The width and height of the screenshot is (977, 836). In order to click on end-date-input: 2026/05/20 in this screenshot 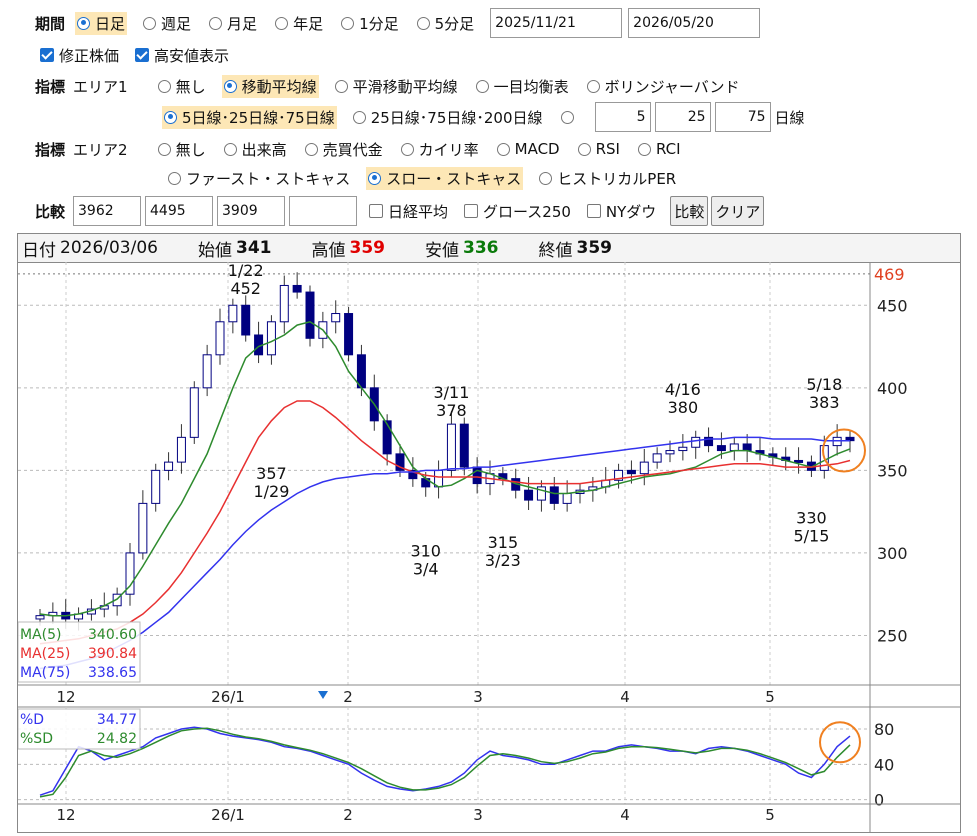, I will do `click(694, 23)`.